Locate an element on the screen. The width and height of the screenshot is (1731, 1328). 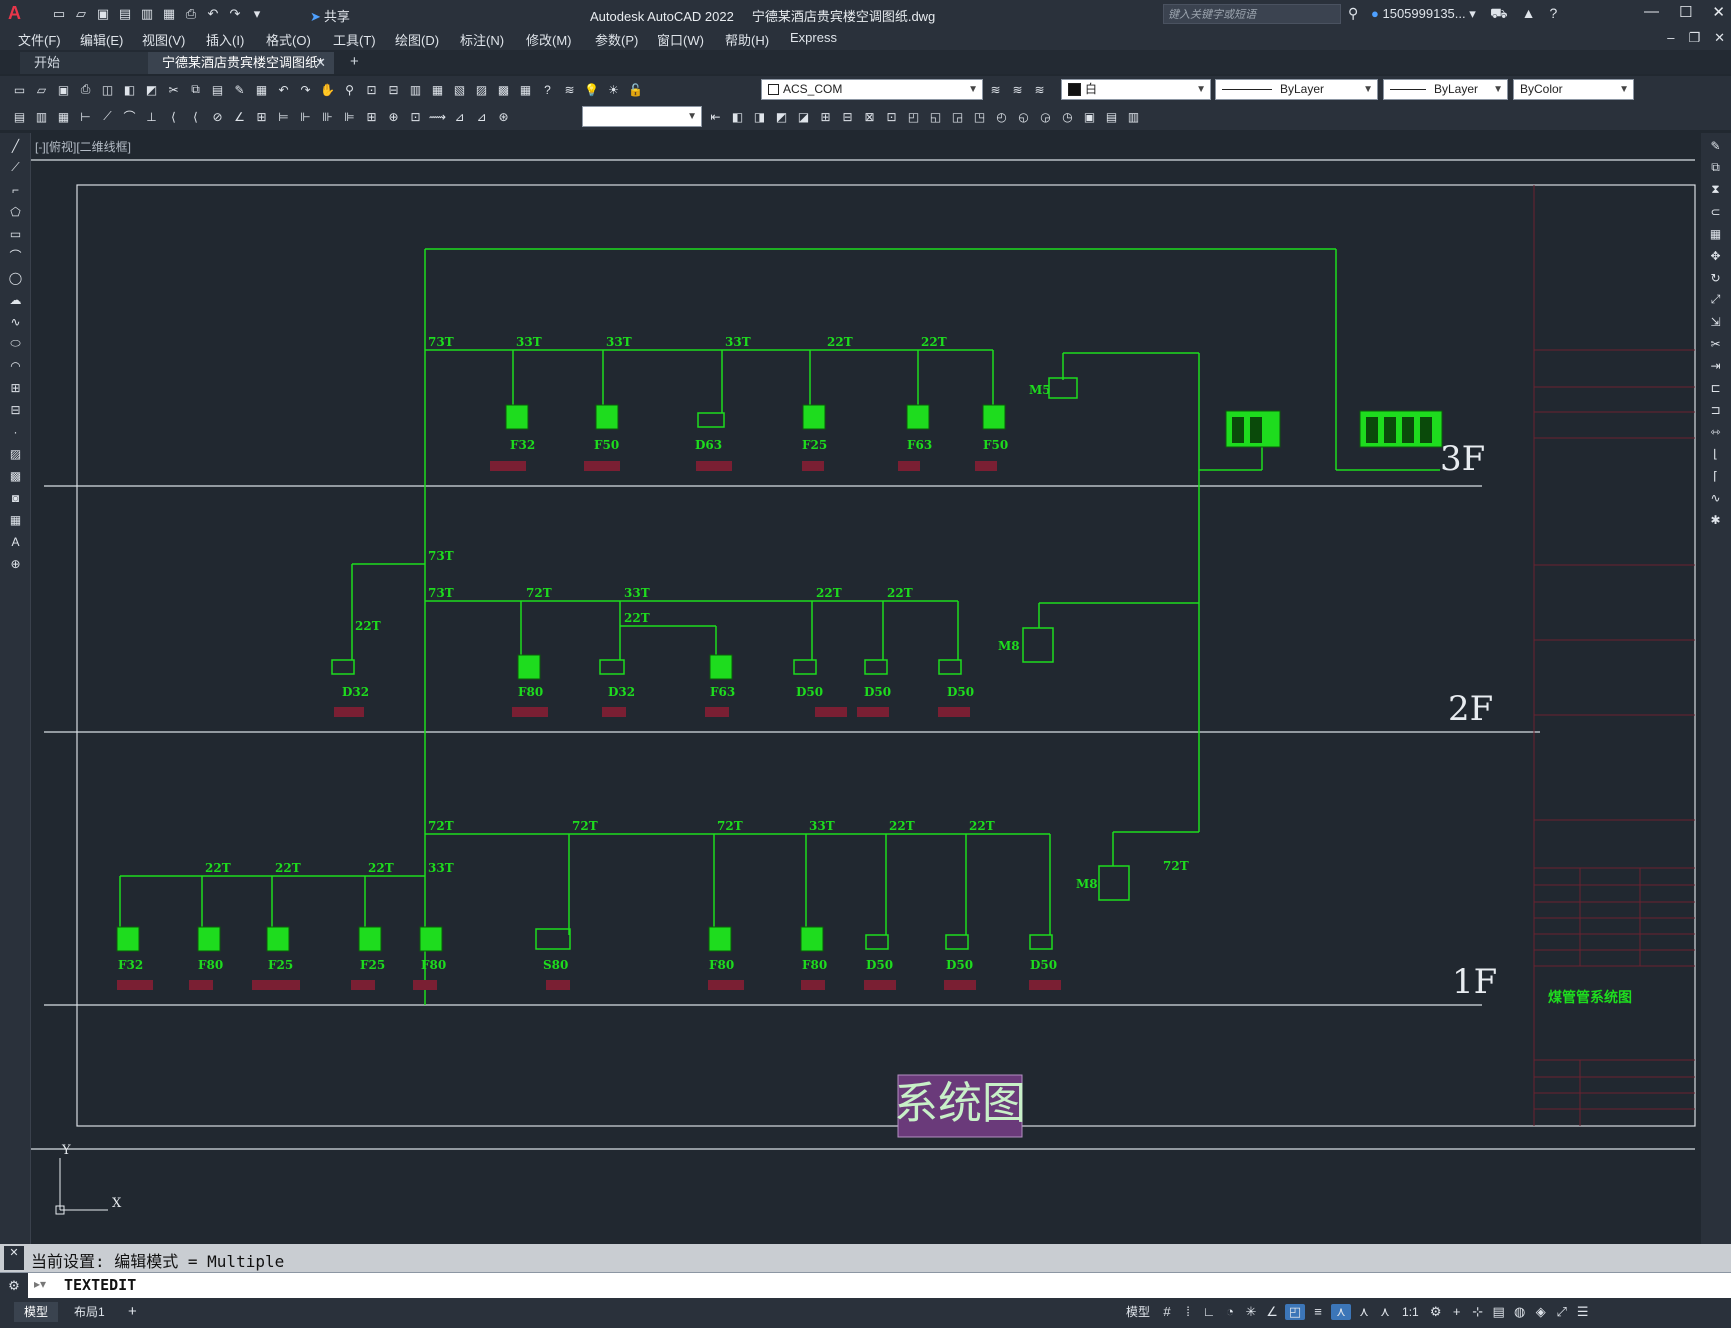
layer-dropdown: ACS_COM ▼ is located at coordinates (872, 89).